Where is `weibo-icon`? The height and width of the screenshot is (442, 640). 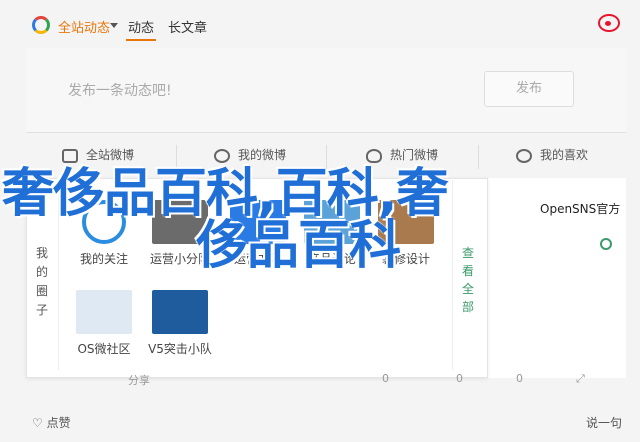
weibo-icon is located at coordinates (609, 23).